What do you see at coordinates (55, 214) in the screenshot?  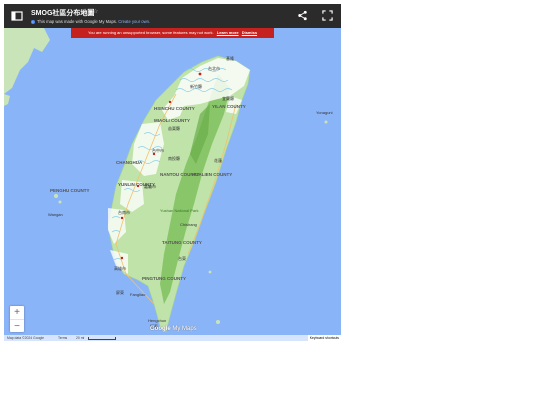 I see `label-wangan: Wangan` at bounding box center [55, 214].